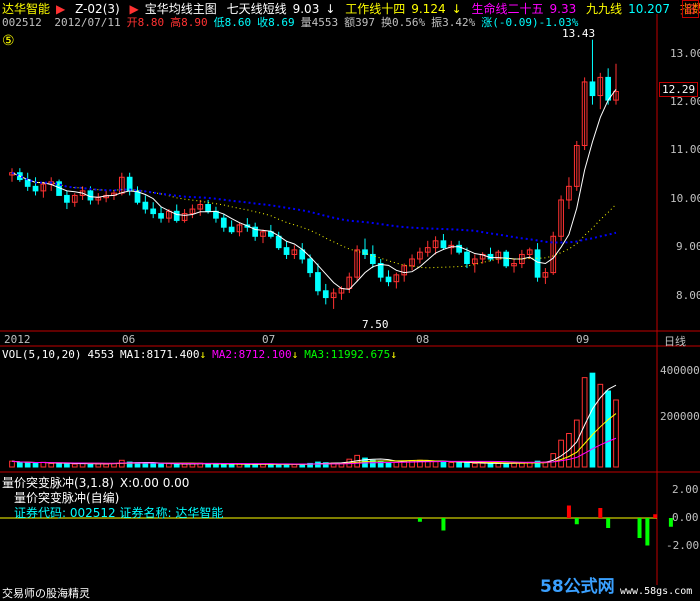  Describe the element at coordinates (325, 22) in the screenshot. I see `volume-value: 4553` at that location.